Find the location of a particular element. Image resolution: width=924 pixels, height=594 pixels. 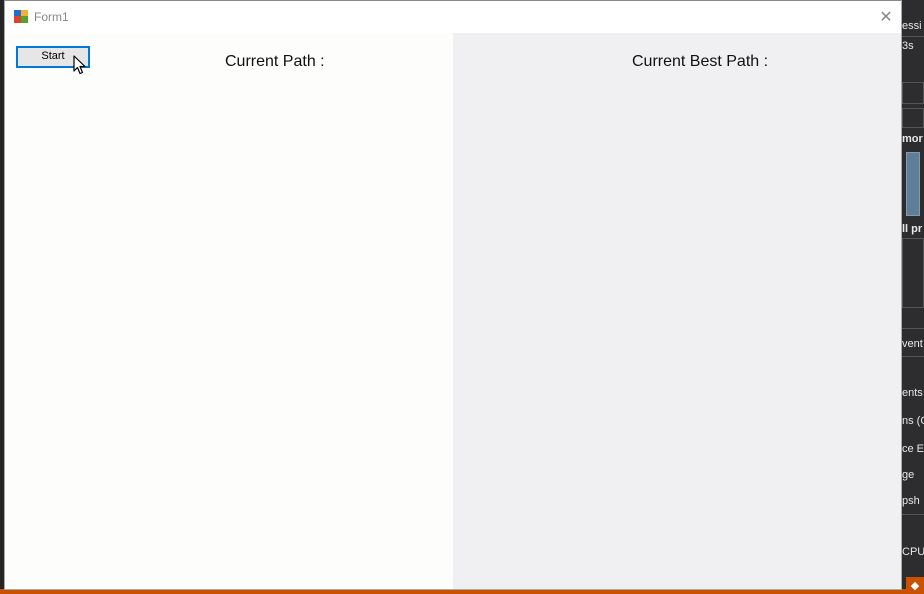

bg-fragment: 3s is located at coordinates (908, 46).